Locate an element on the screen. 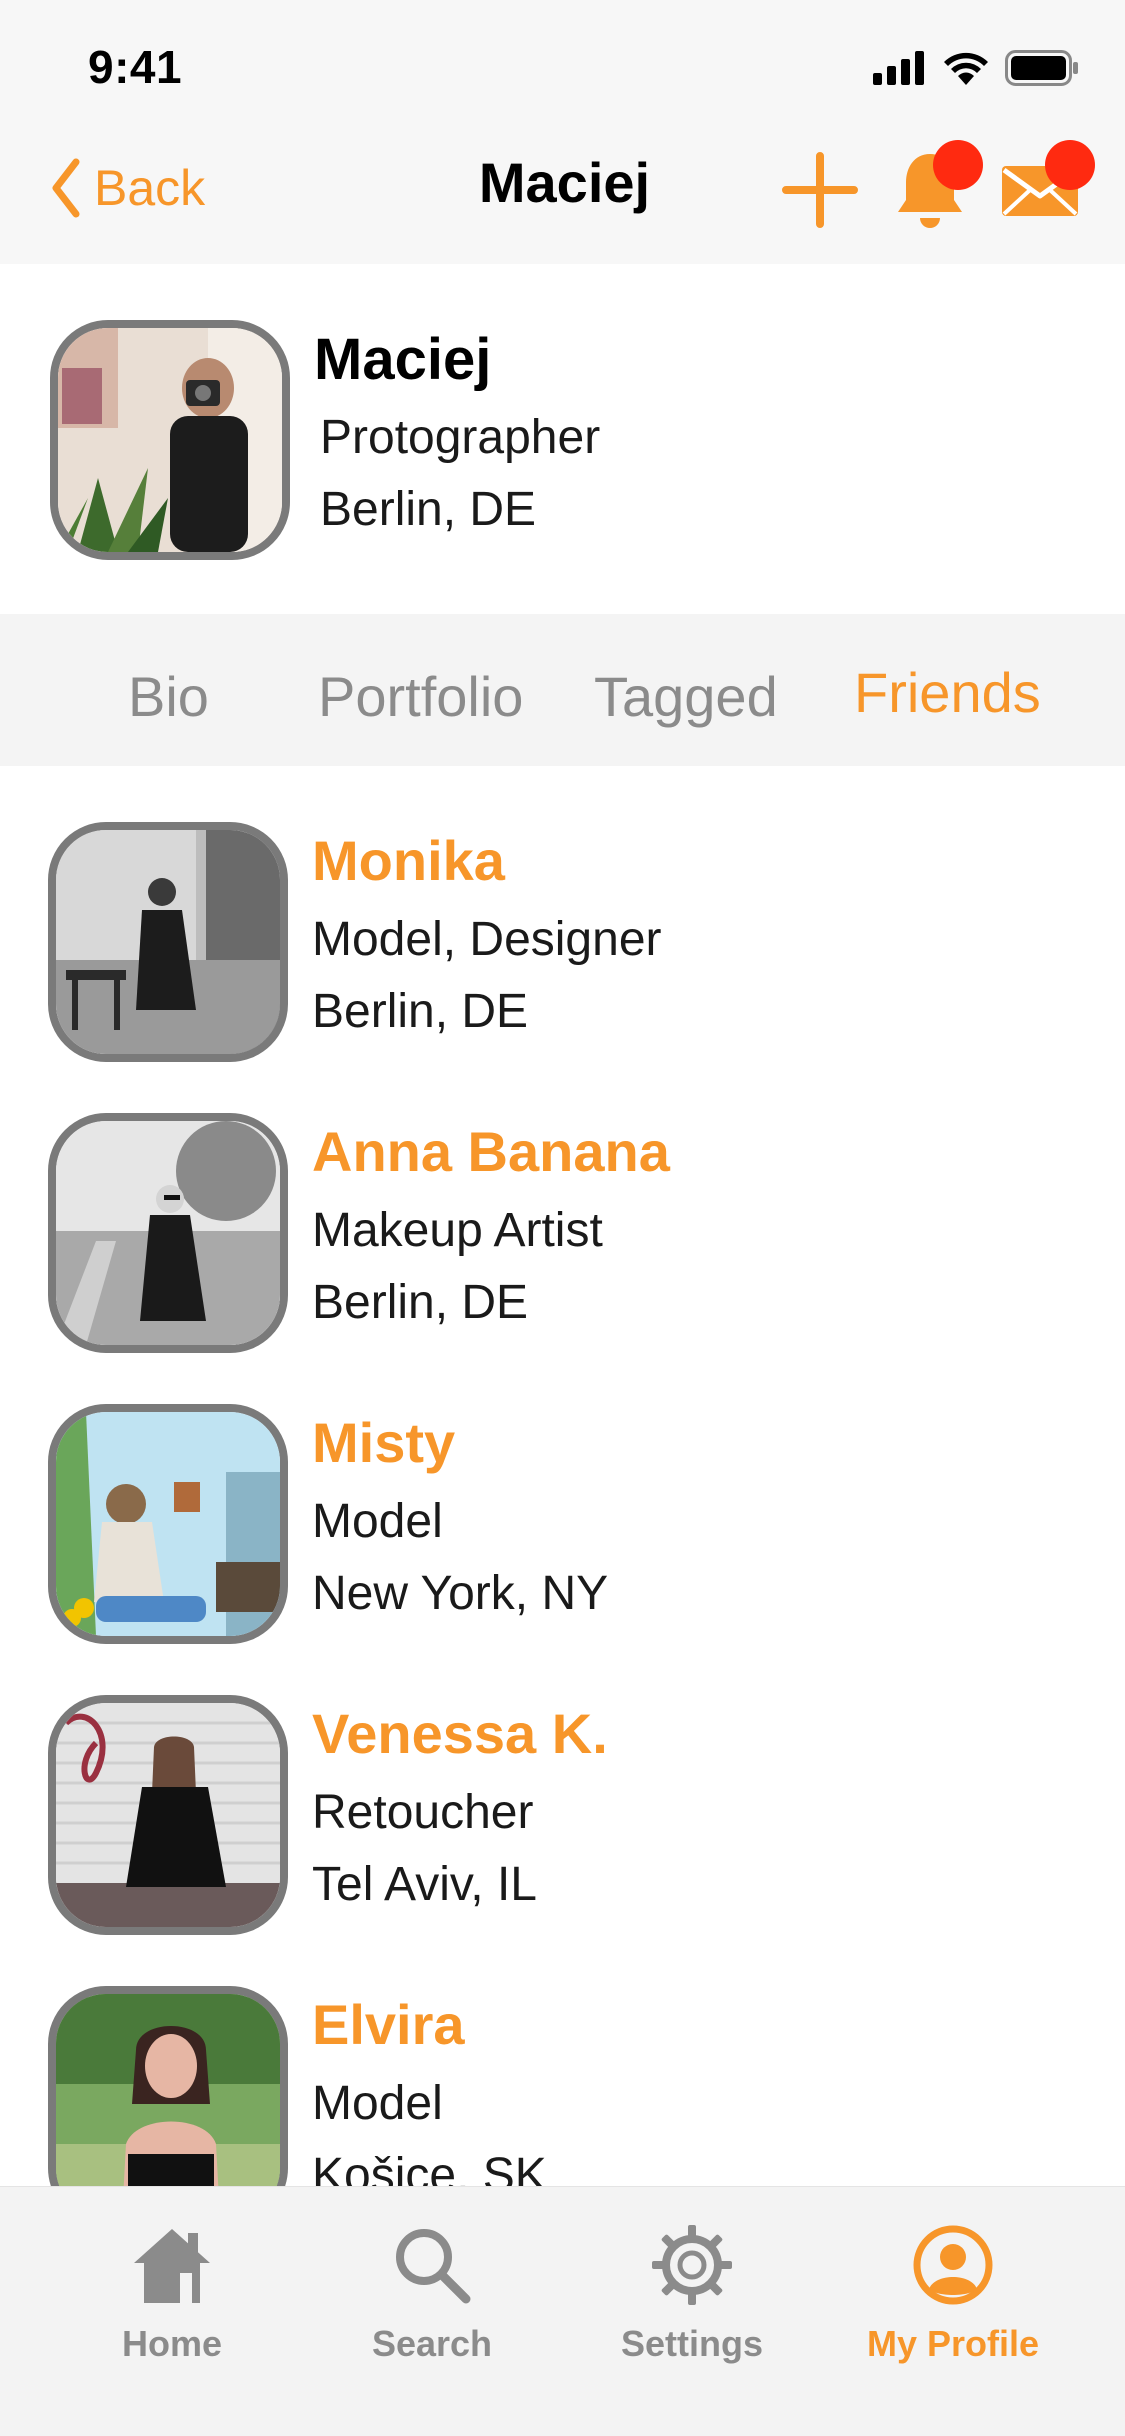 This screenshot has width=1125, height=2436. messages-badge is located at coordinates (1070, 165).